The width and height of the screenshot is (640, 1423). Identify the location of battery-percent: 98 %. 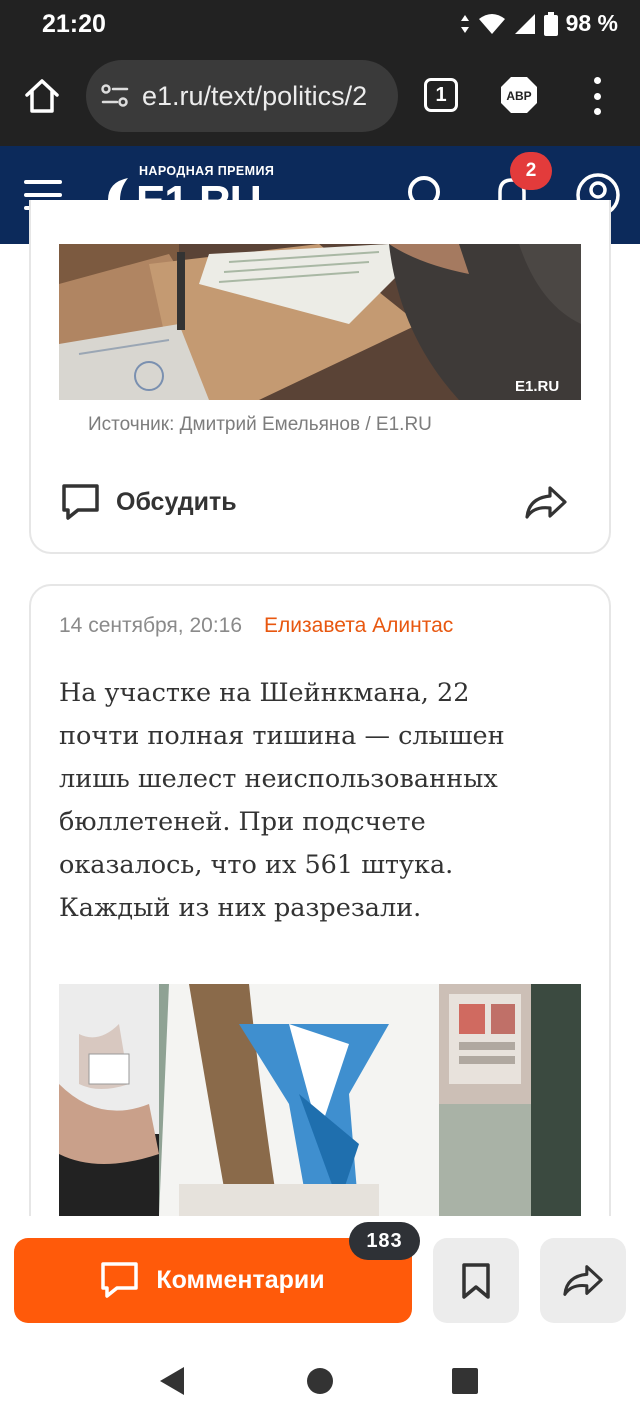
(591, 23).